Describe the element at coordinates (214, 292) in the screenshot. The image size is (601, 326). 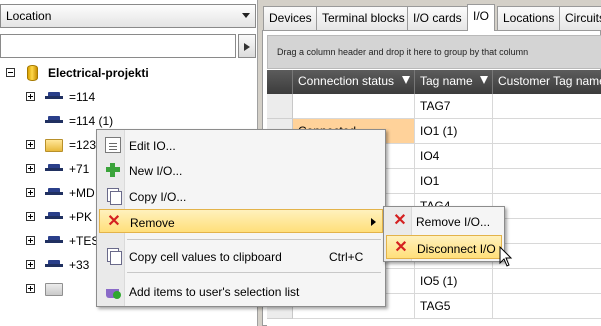
I see `menu-item-label: Add items to user's selection list` at that location.